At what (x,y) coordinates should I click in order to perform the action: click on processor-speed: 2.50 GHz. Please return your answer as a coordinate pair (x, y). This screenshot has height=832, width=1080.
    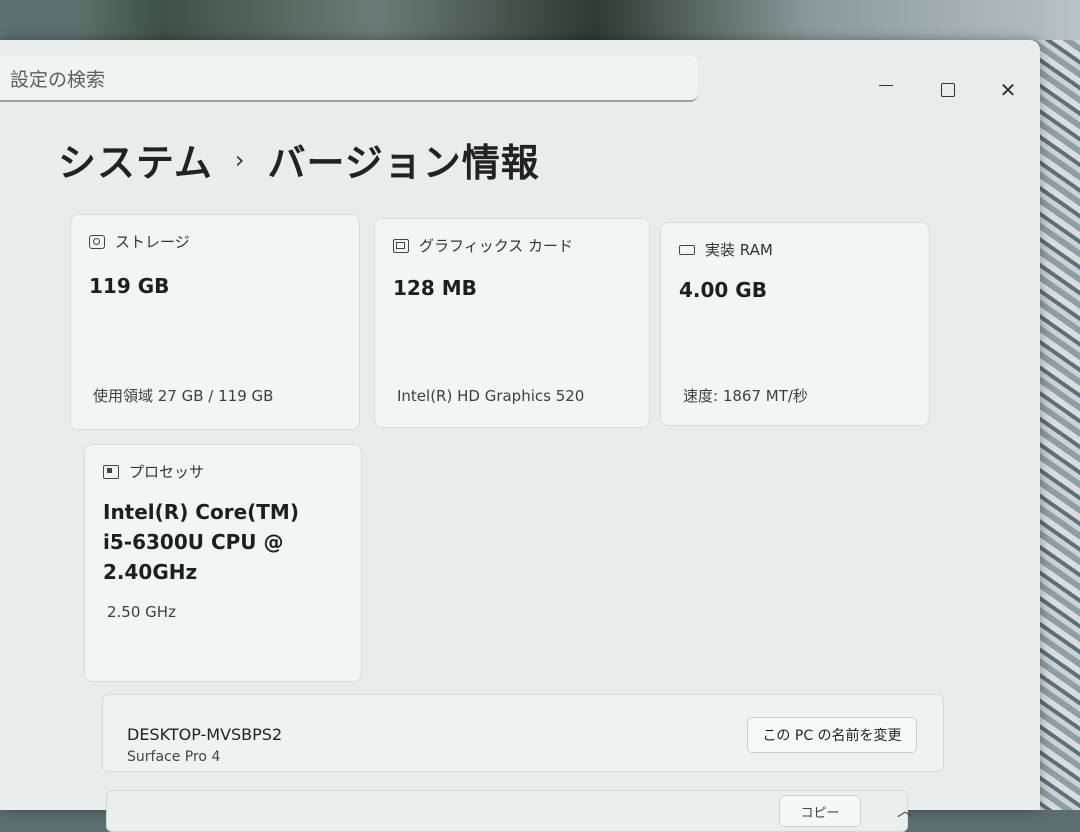
    Looking at the image, I should click on (141, 612).